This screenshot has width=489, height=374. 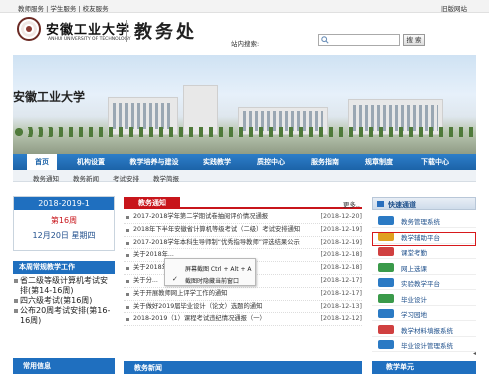 What do you see at coordinates (243, 294) in the screenshot?
I see `notice-row: 关于开展教师网上评学工作的通知 [2018-12-17]` at bounding box center [243, 294].